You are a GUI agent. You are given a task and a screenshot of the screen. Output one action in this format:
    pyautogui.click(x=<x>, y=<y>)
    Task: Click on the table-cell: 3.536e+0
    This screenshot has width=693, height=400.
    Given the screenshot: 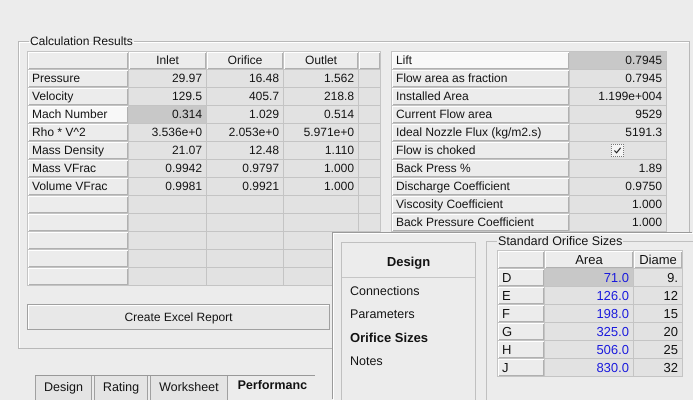 What is the action you would take?
    pyautogui.click(x=167, y=133)
    